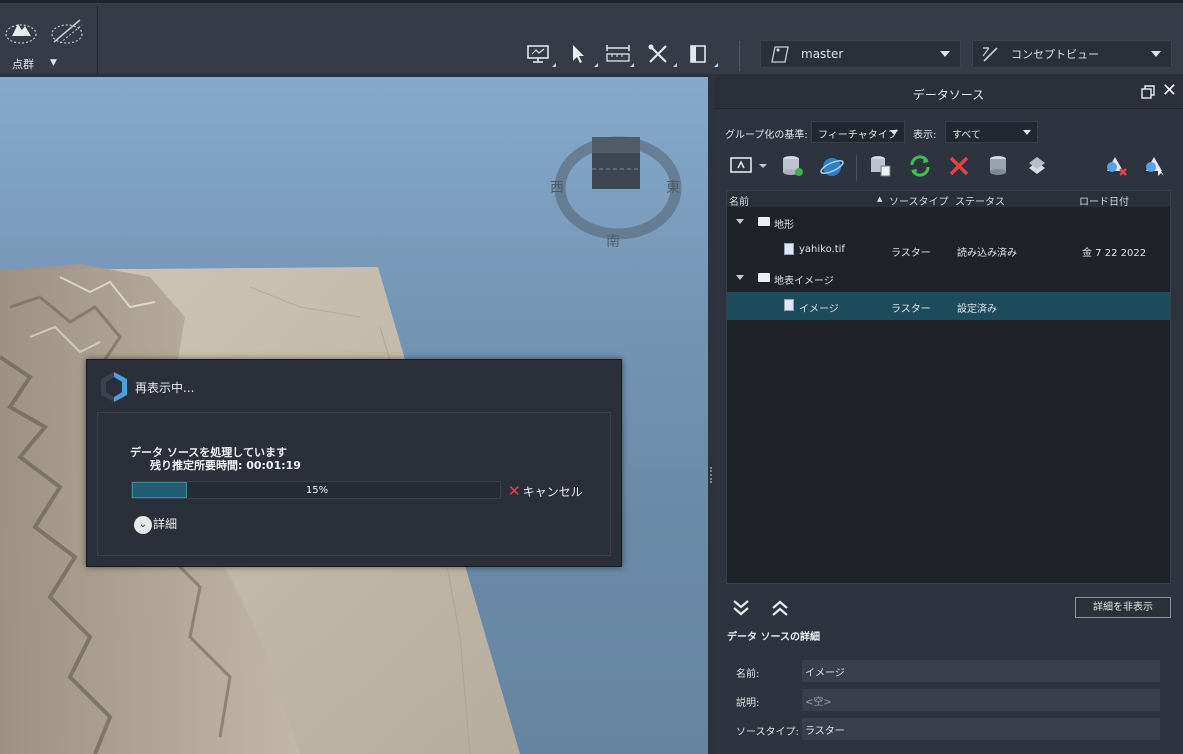 The image size is (1183, 754). I want to click on detail-description-field: <空>, so click(981, 700).